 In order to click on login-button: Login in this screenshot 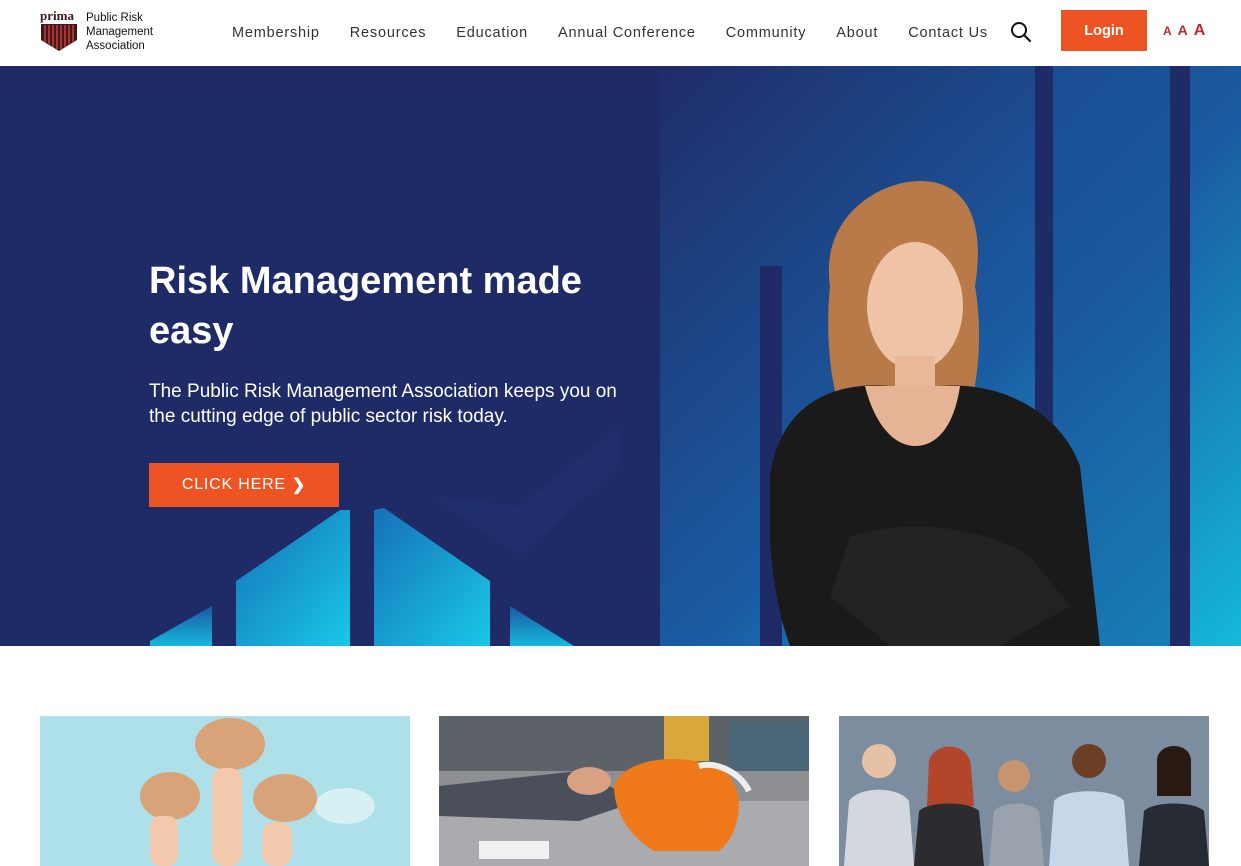, I will do `click(1104, 30)`.